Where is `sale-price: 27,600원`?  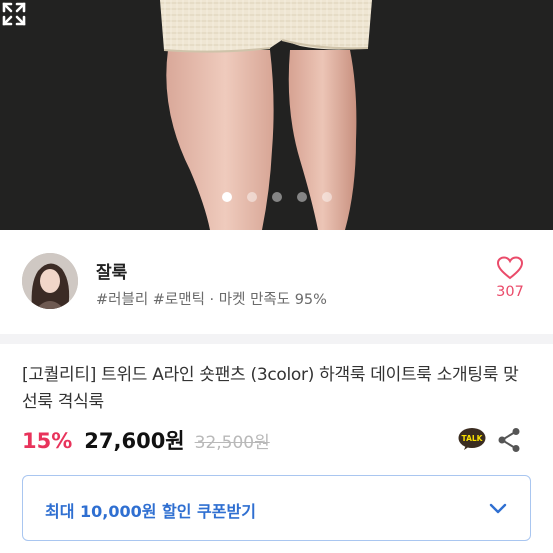
sale-price: 27,600원 is located at coordinates (134, 441).